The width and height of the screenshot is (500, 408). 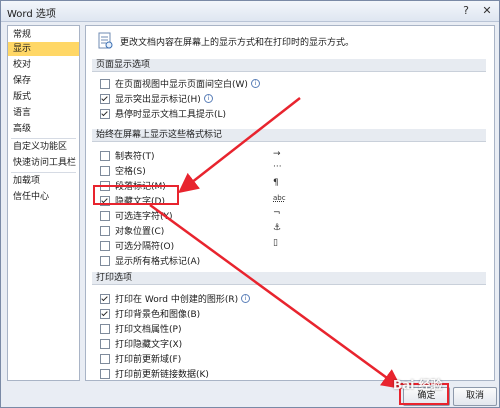 I want to click on option-label: 段落标记(M), so click(x=140, y=187).